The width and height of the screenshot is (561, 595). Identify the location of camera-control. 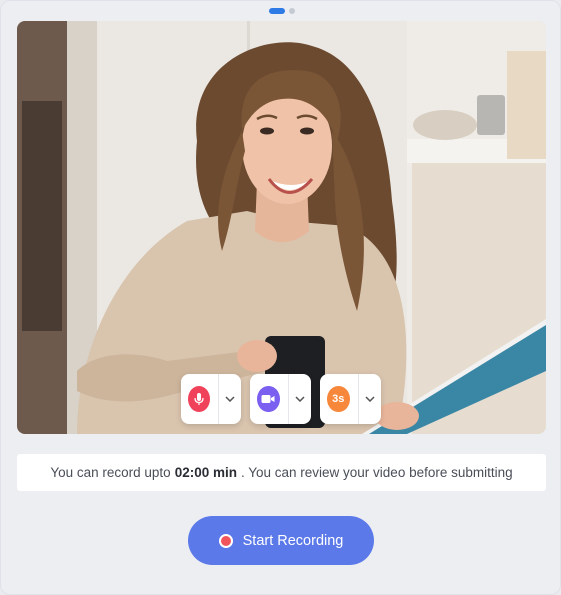
(280, 399).